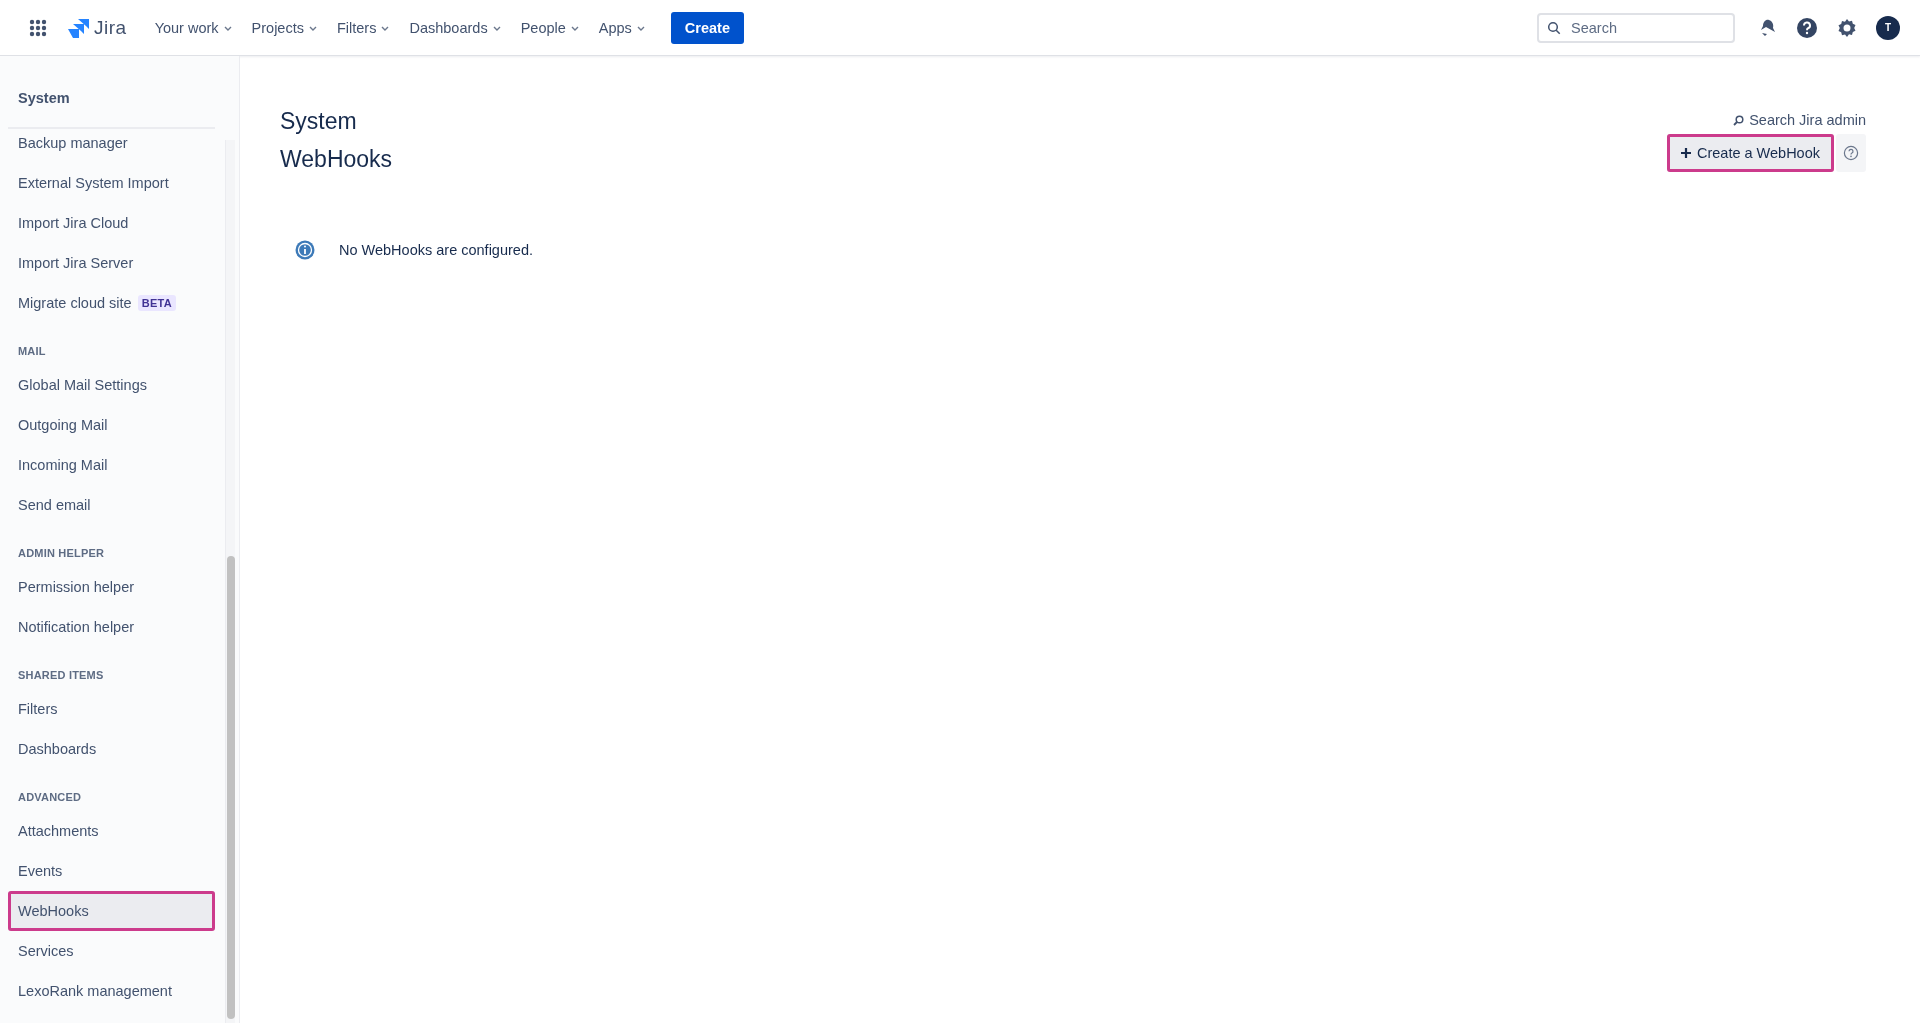 This screenshot has width=1920, height=1023. Describe the element at coordinates (111, 951) in the screenshot. I see `sidebar-item: Services` at that location.